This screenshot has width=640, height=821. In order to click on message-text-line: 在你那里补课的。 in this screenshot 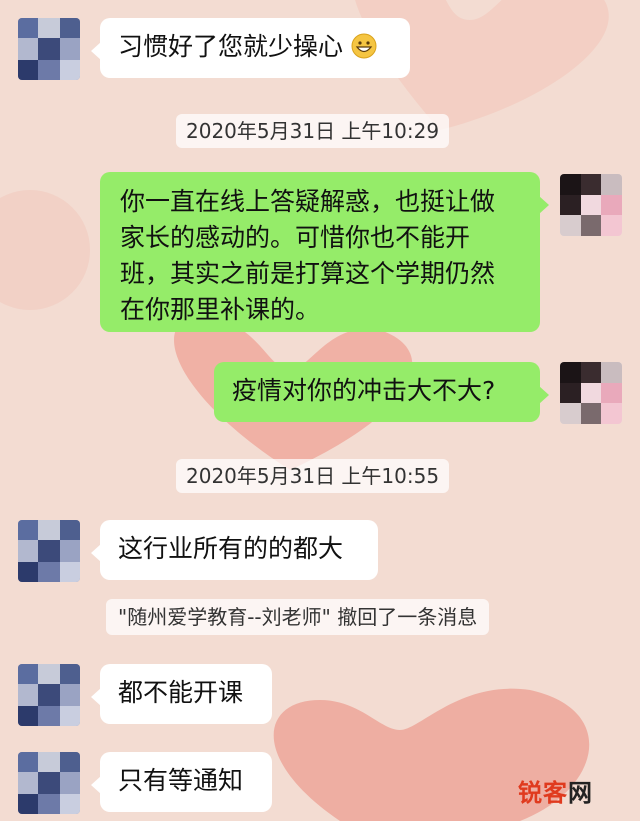, I will do `click(220, 309)`.